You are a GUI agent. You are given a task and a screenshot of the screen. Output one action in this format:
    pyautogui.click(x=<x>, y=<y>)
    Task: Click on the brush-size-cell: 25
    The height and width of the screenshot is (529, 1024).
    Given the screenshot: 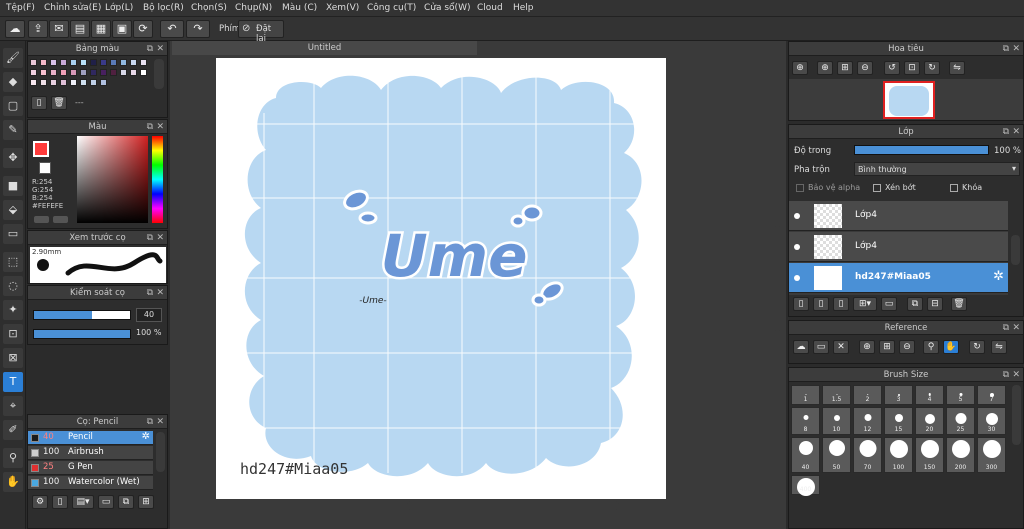 What is the action you would take?
    pyautogui.click(x=960, y=421)
    